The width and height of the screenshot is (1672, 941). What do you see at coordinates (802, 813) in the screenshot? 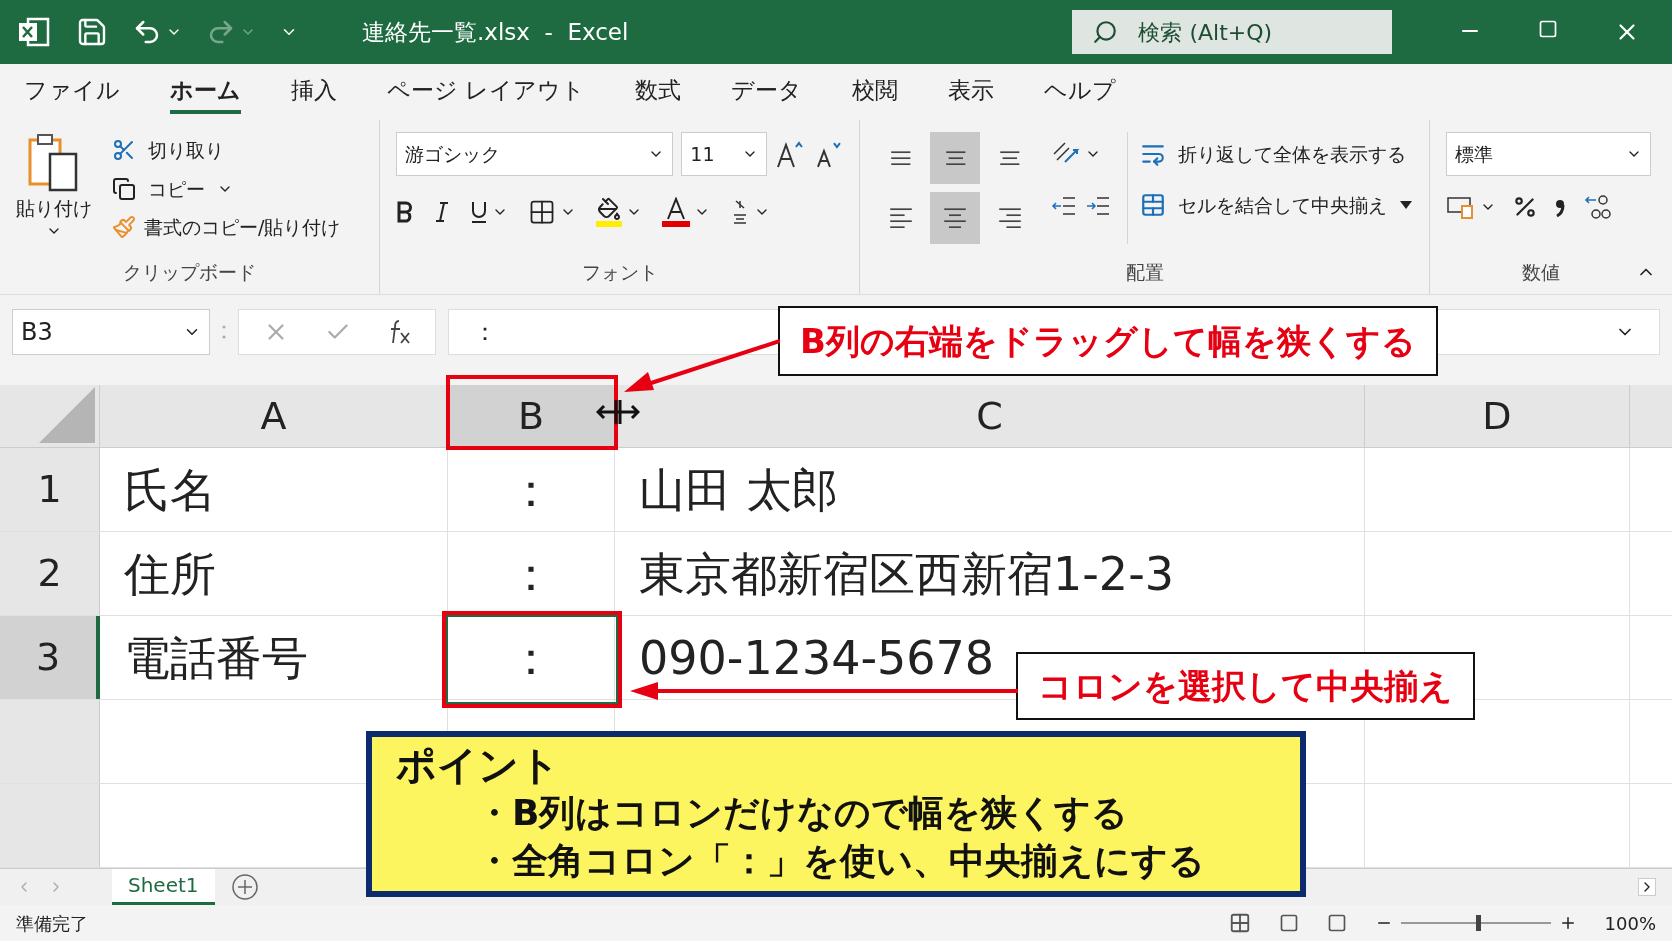
I see `note-text: ・B列はコロンだけなので幅を狭くする` at bounding box center [802, 813].